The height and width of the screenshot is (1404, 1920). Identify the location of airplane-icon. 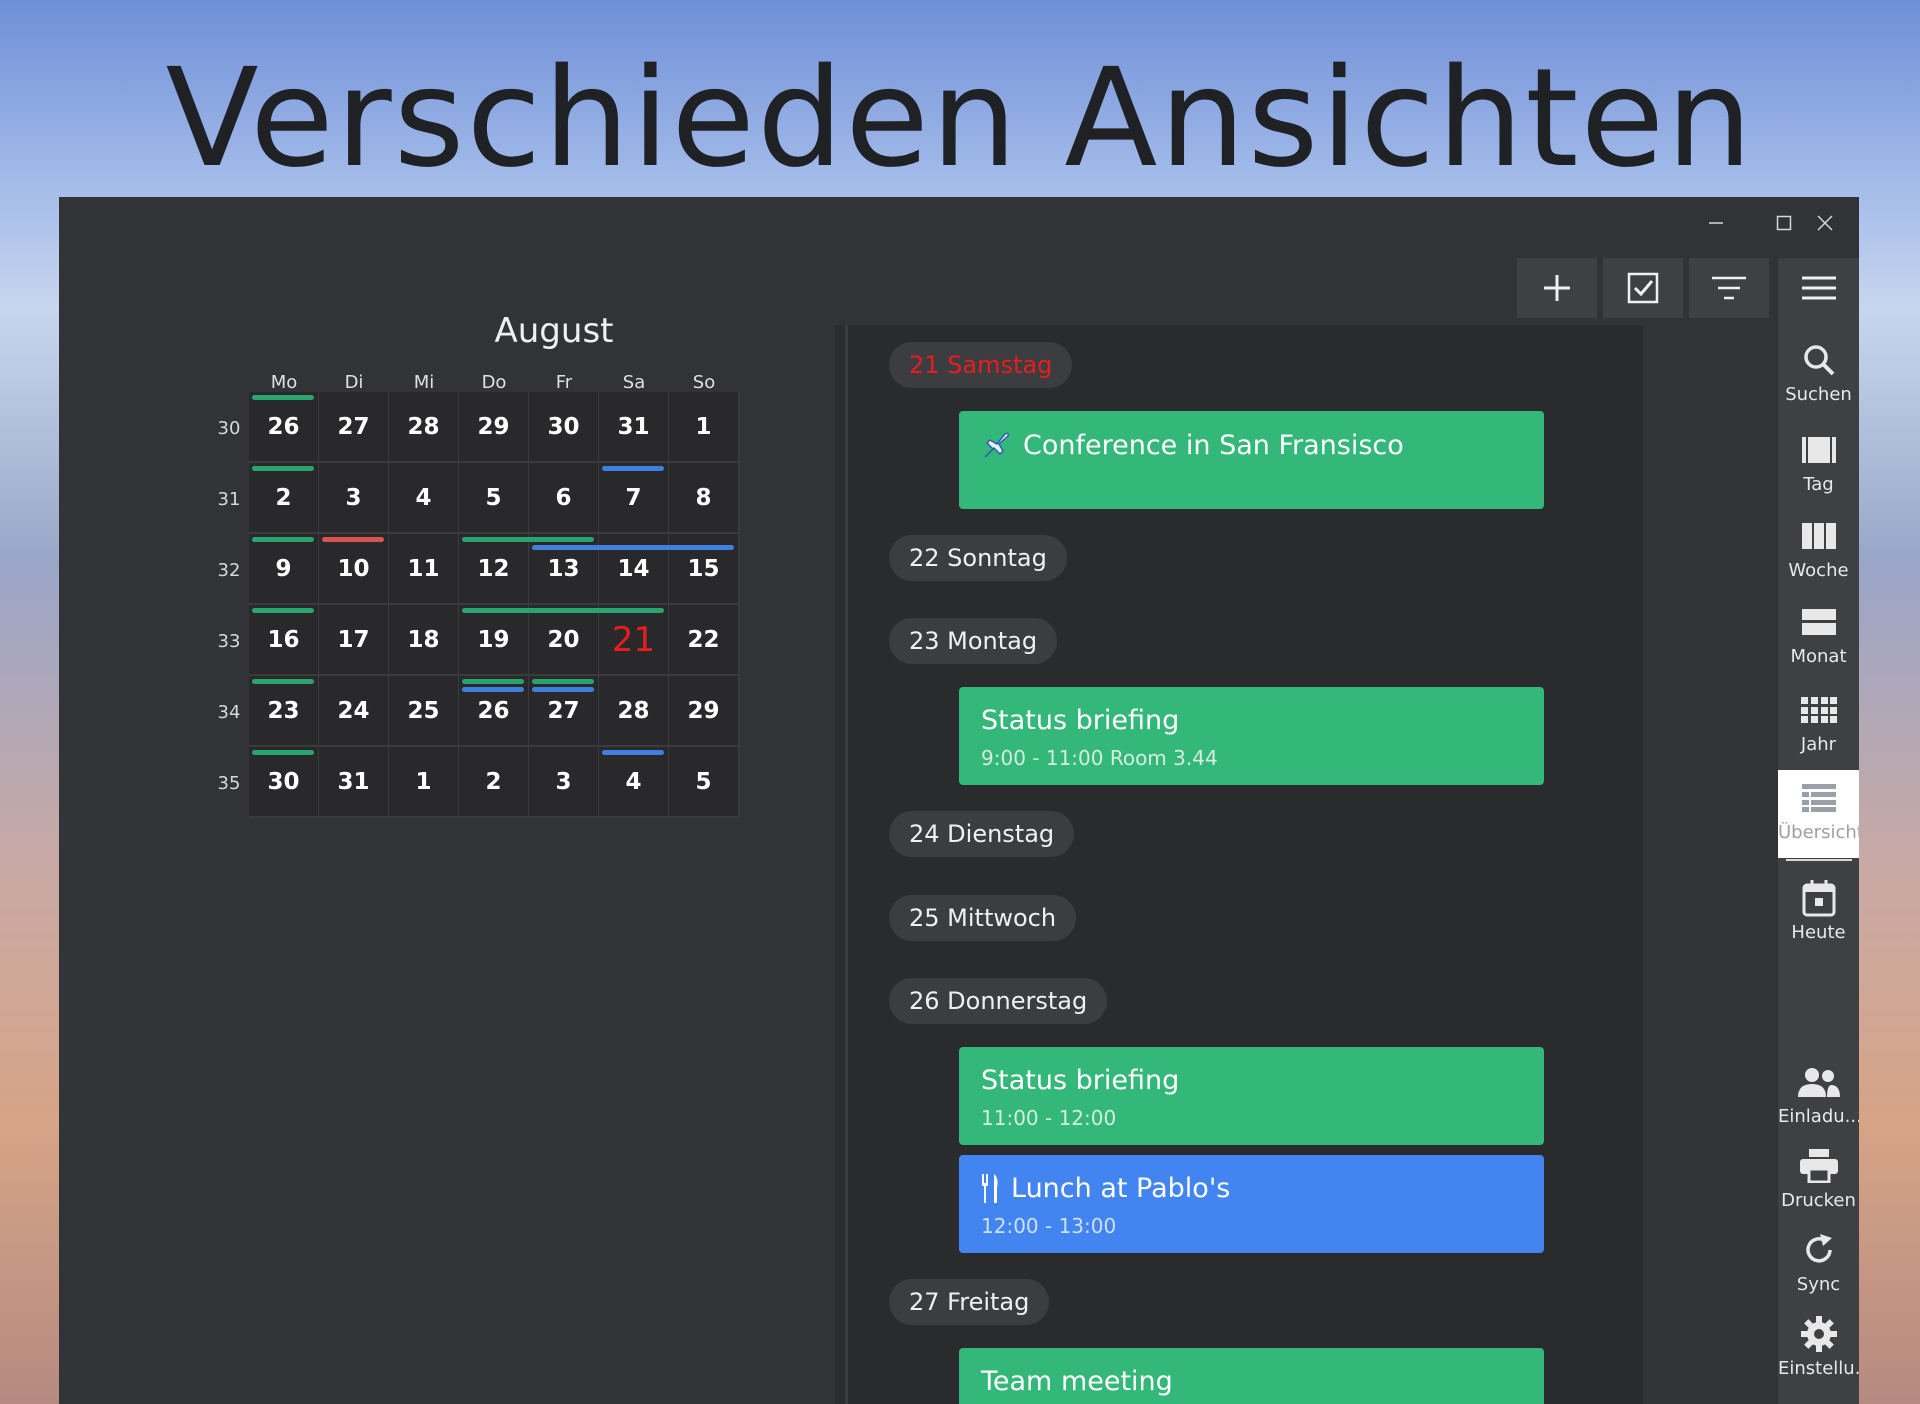
(996, 445).